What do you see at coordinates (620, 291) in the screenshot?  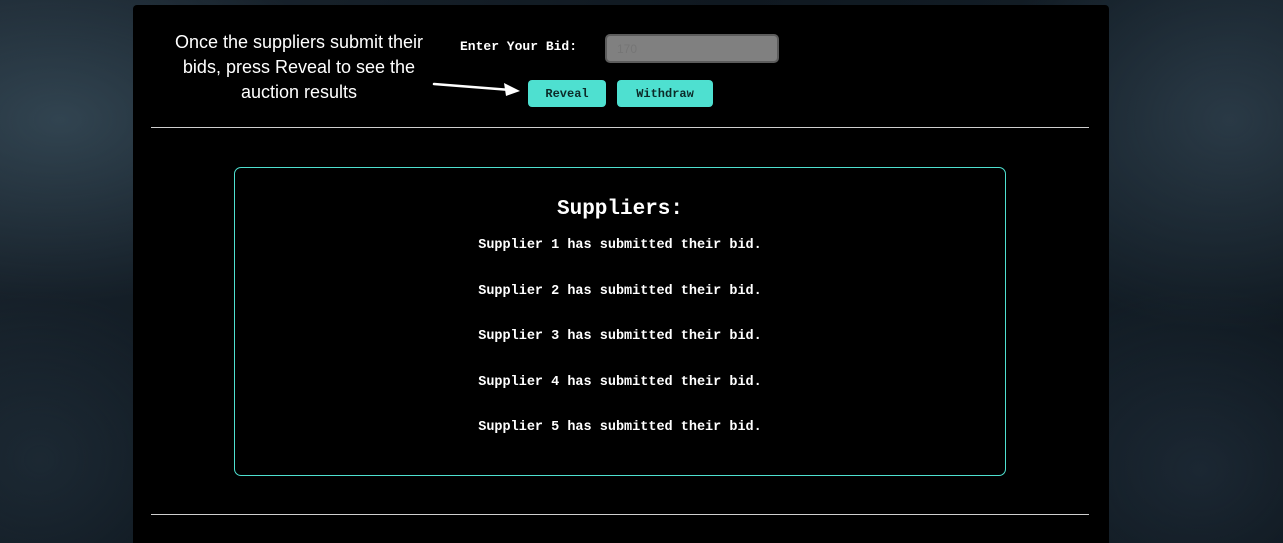 I see `supplier-status-item: Supplier 2 has submitted their bid.` at bounding box center [620, 291].